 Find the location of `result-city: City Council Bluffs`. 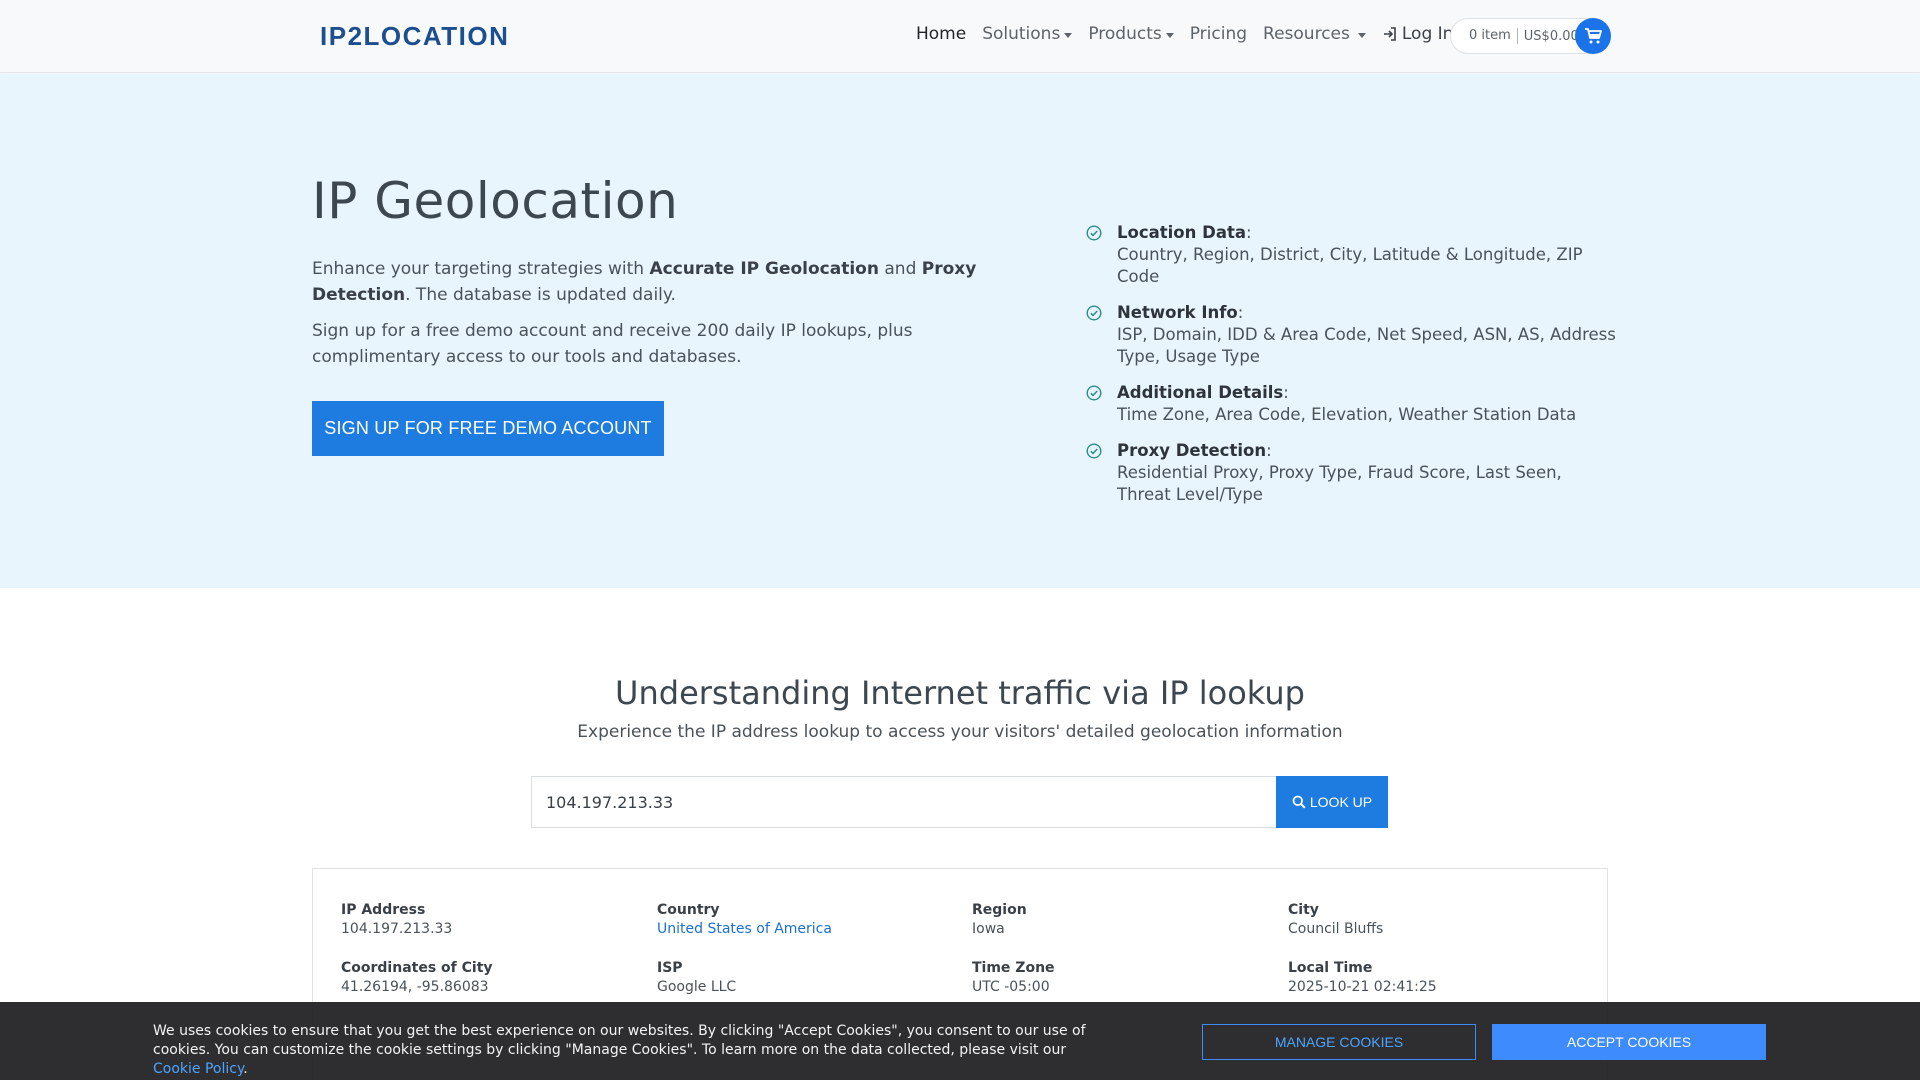

result-city: City Council Bluffs is located at coordinates (1433, 920).